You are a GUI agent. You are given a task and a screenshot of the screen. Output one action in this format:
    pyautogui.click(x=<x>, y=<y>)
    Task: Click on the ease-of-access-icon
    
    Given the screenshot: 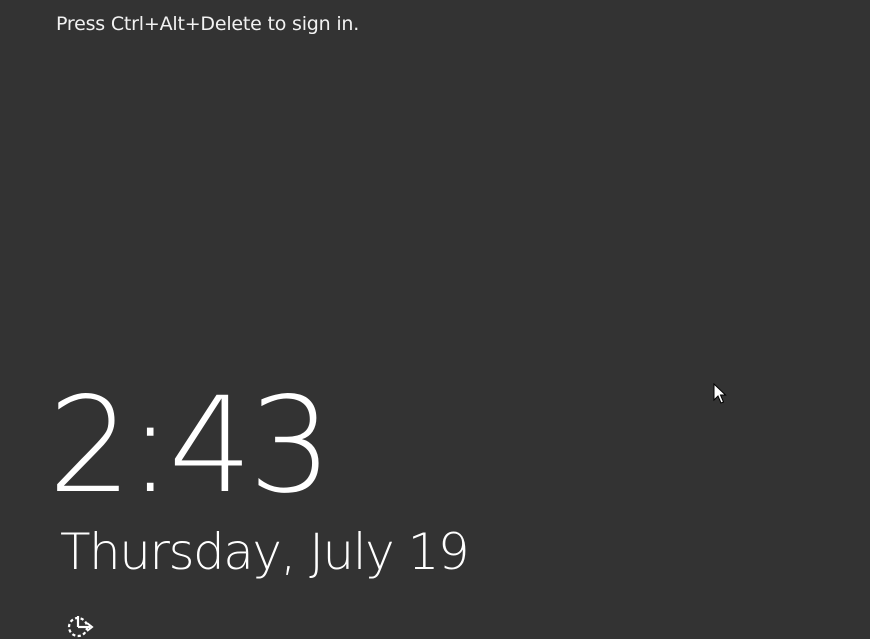 What is the action you would take?
    pyautogui.click(x=80, y=627)
    